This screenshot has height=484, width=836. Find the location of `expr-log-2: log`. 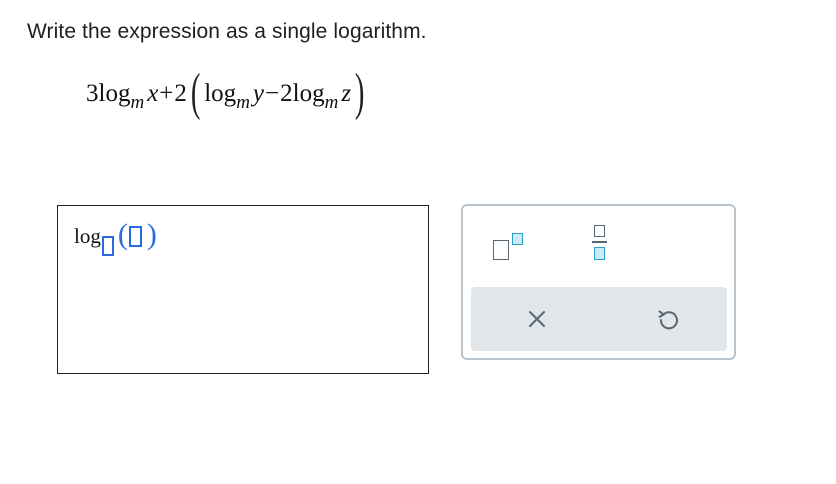

expr-log-2: log is located at coordinates (220, 93).